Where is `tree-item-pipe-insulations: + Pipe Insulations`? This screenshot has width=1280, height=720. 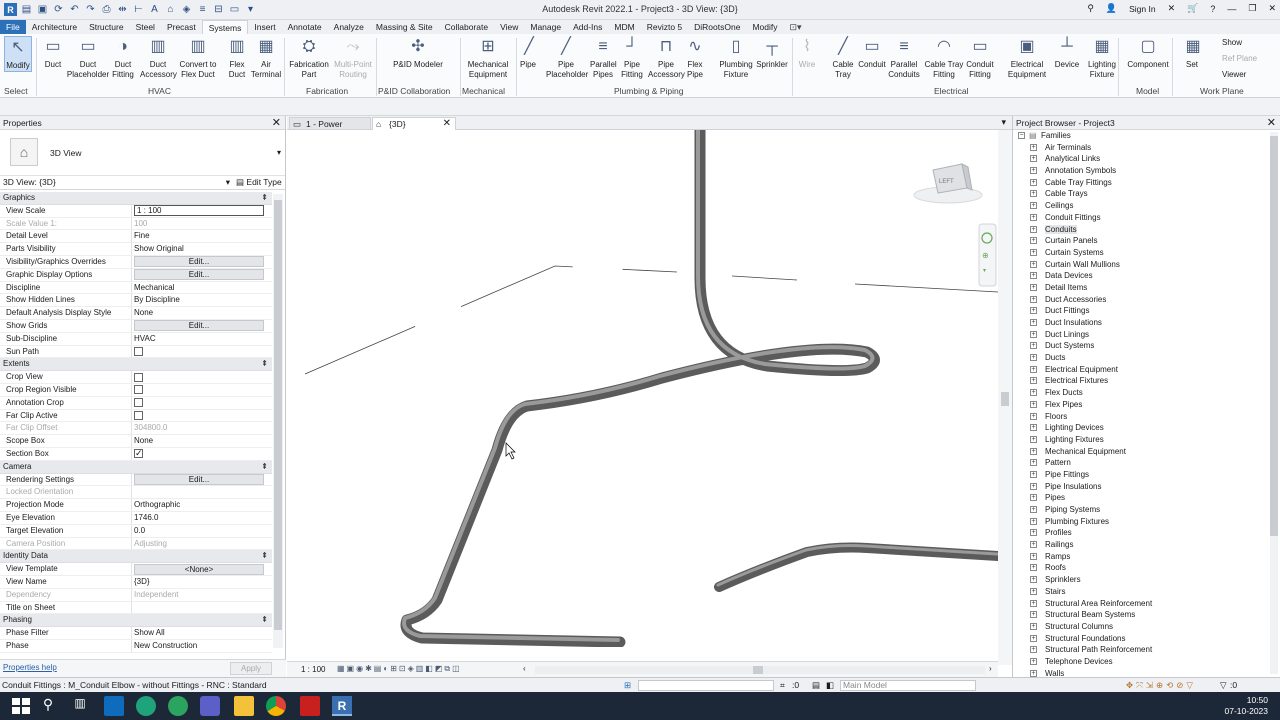
tree-item-pipe-insulations: + Pipe Insulations is located at coordinates (1141, 487).